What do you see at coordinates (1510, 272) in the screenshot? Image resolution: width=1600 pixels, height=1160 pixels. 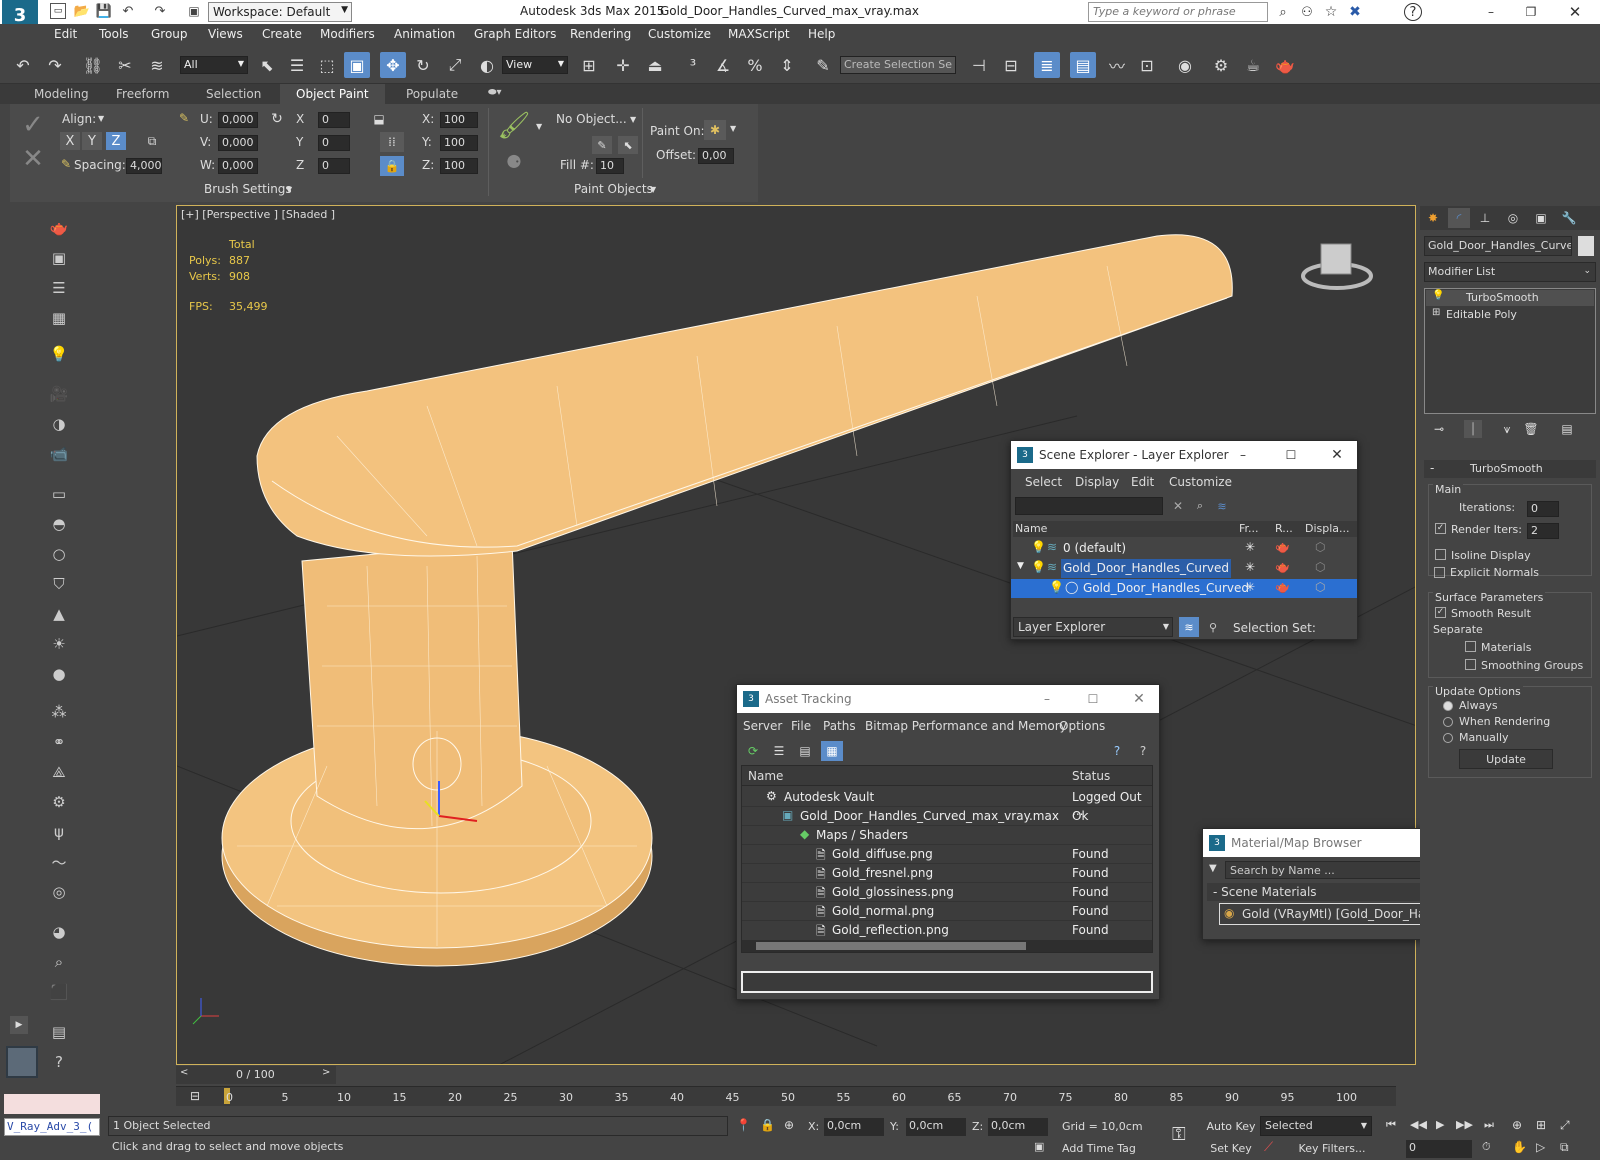 I see `modifier-list-dropdown: Modifier List ⌄` at bounding box center [1510, 272].